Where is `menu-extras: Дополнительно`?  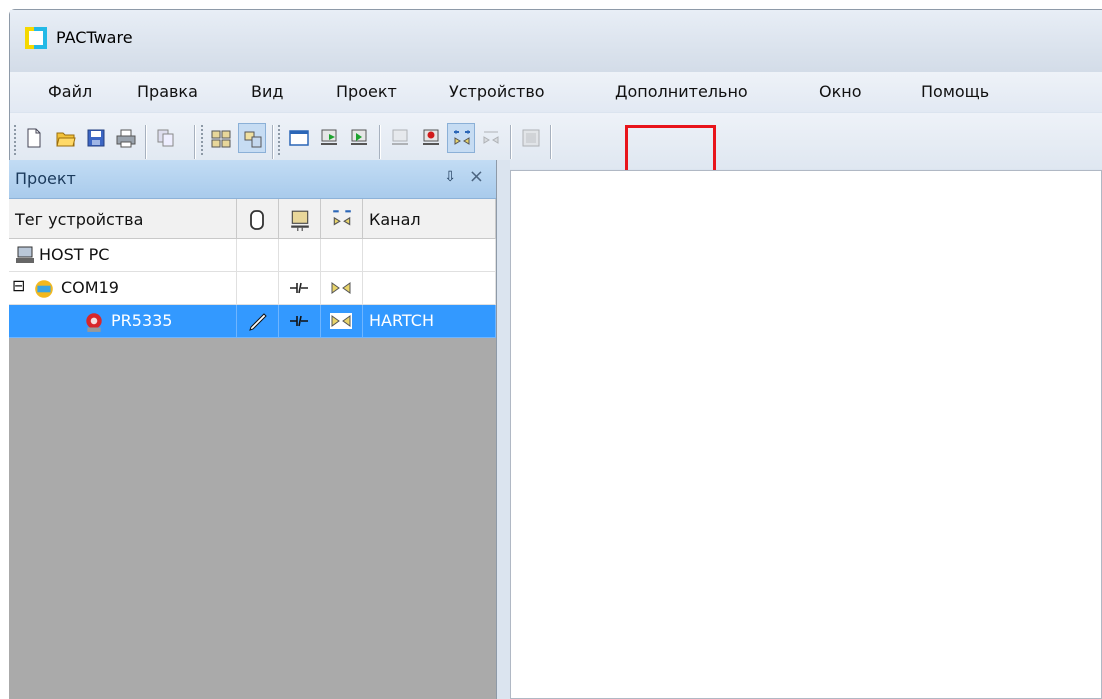 menu-extras: Дополнительно is located at coordinates (681, 91).